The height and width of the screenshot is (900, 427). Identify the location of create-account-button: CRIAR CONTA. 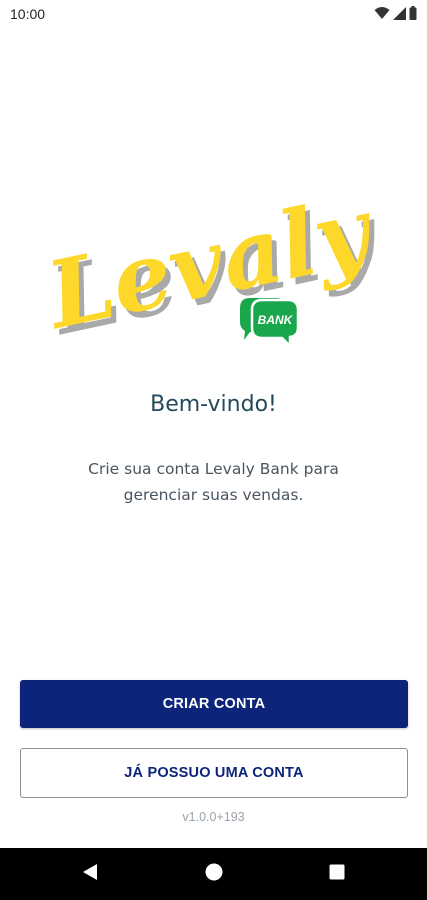
(214, 704).